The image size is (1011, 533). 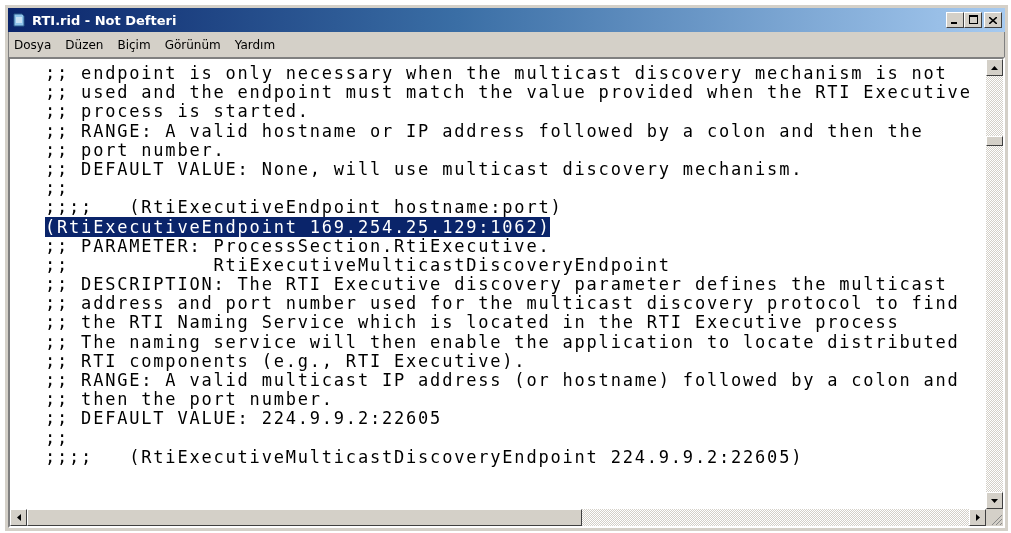 I want to click on text-line: ;; used and the endpoint must match the value provided when the RTI Executive, so click(x=508, y=92).